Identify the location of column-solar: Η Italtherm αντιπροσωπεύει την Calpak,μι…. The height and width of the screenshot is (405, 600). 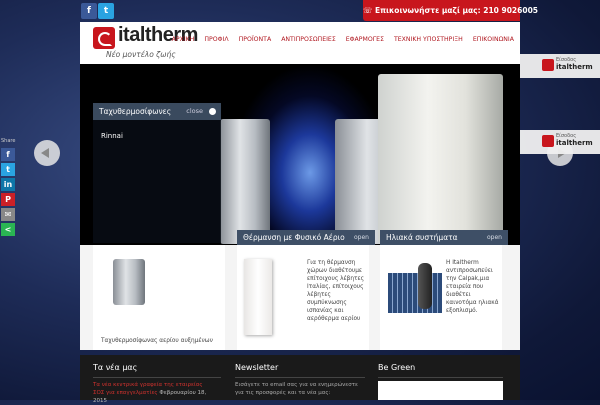
(441, 297).